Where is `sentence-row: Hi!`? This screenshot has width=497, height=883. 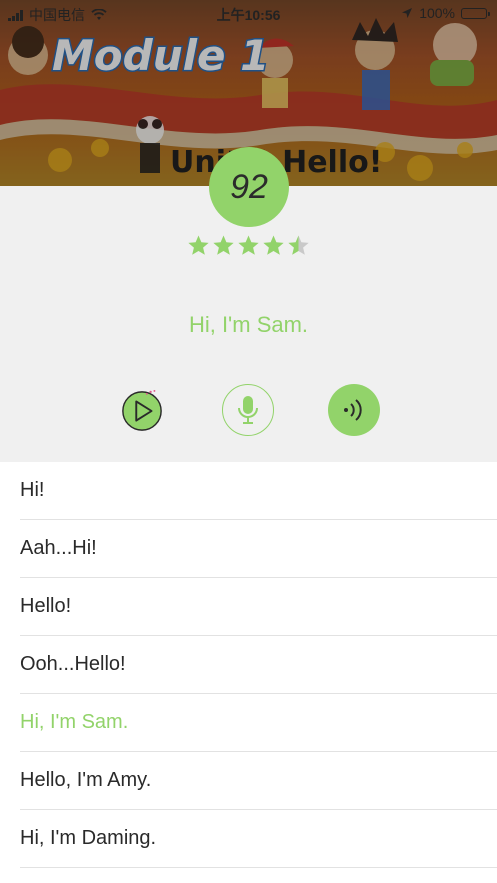 sentence-row: Hi! is located at coordinates (258, 491).